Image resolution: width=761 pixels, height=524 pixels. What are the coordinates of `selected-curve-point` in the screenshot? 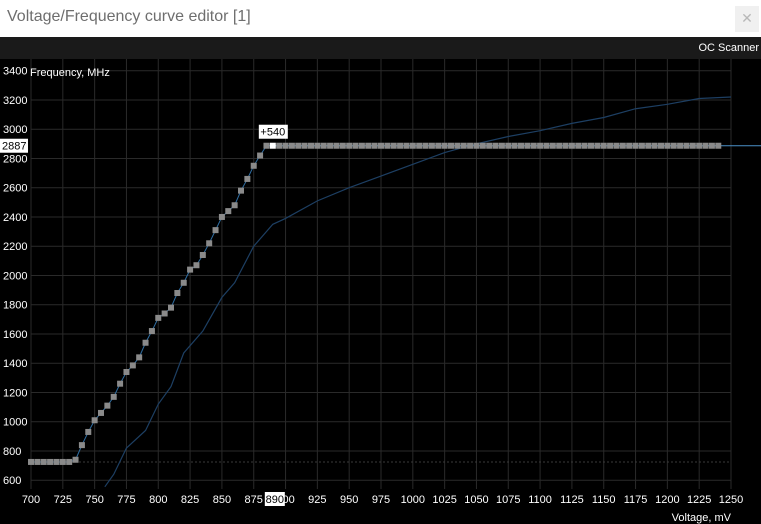 It's located at (272, 145).